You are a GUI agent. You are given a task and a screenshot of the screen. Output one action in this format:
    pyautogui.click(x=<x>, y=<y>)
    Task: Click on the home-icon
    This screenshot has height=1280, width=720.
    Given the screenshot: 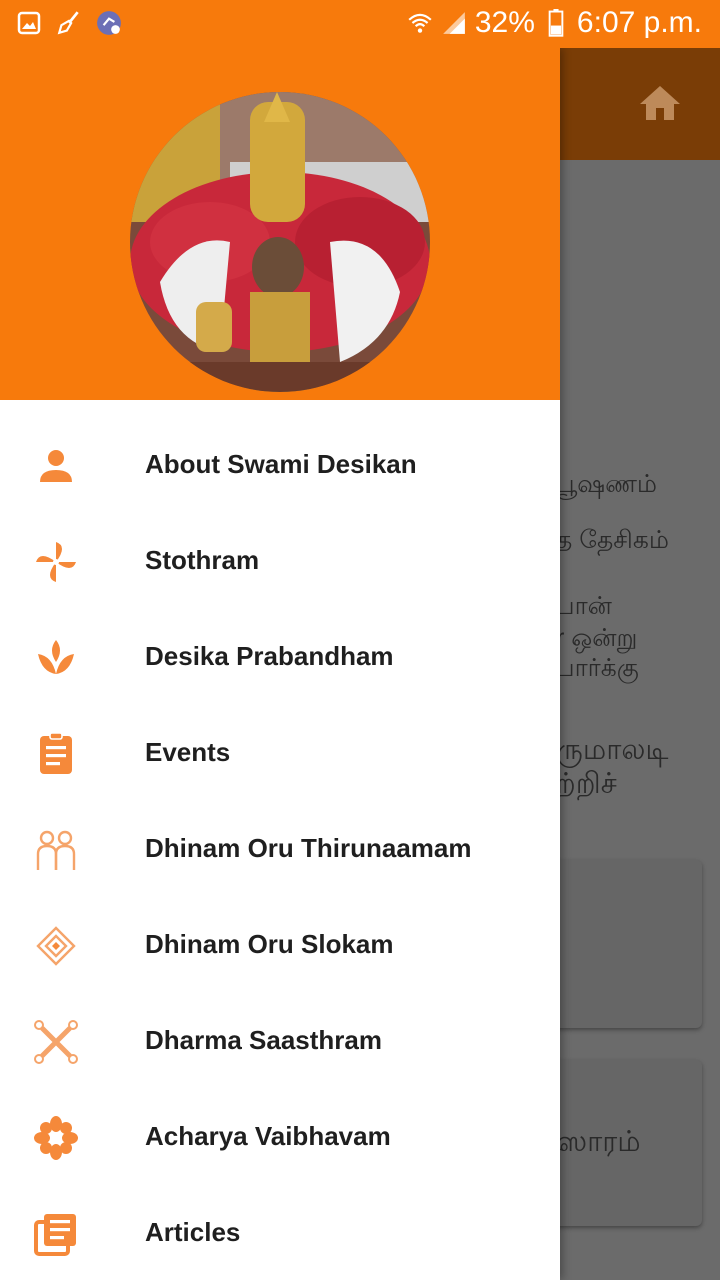 What is the action you would take?
    pyautogui.click(x=660, y=104)
    